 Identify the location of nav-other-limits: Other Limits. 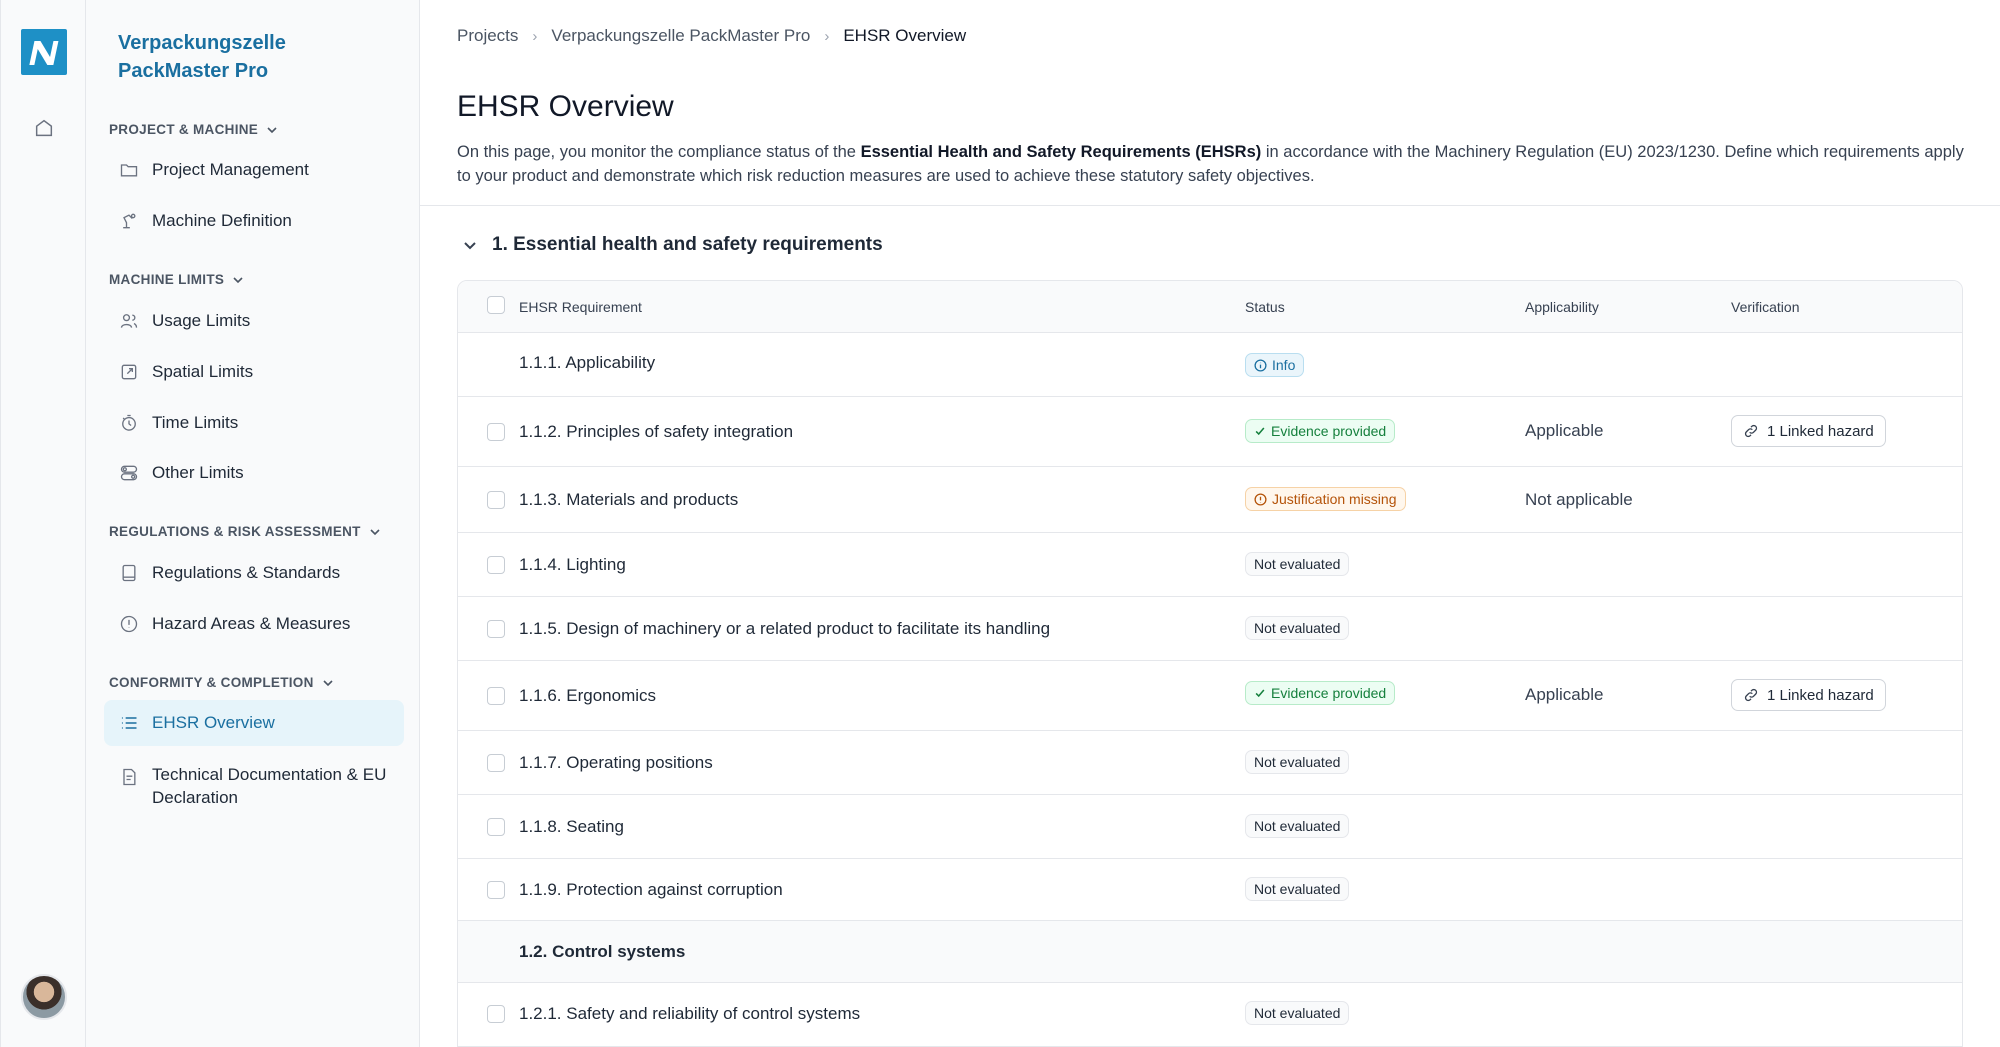
(254, 473).